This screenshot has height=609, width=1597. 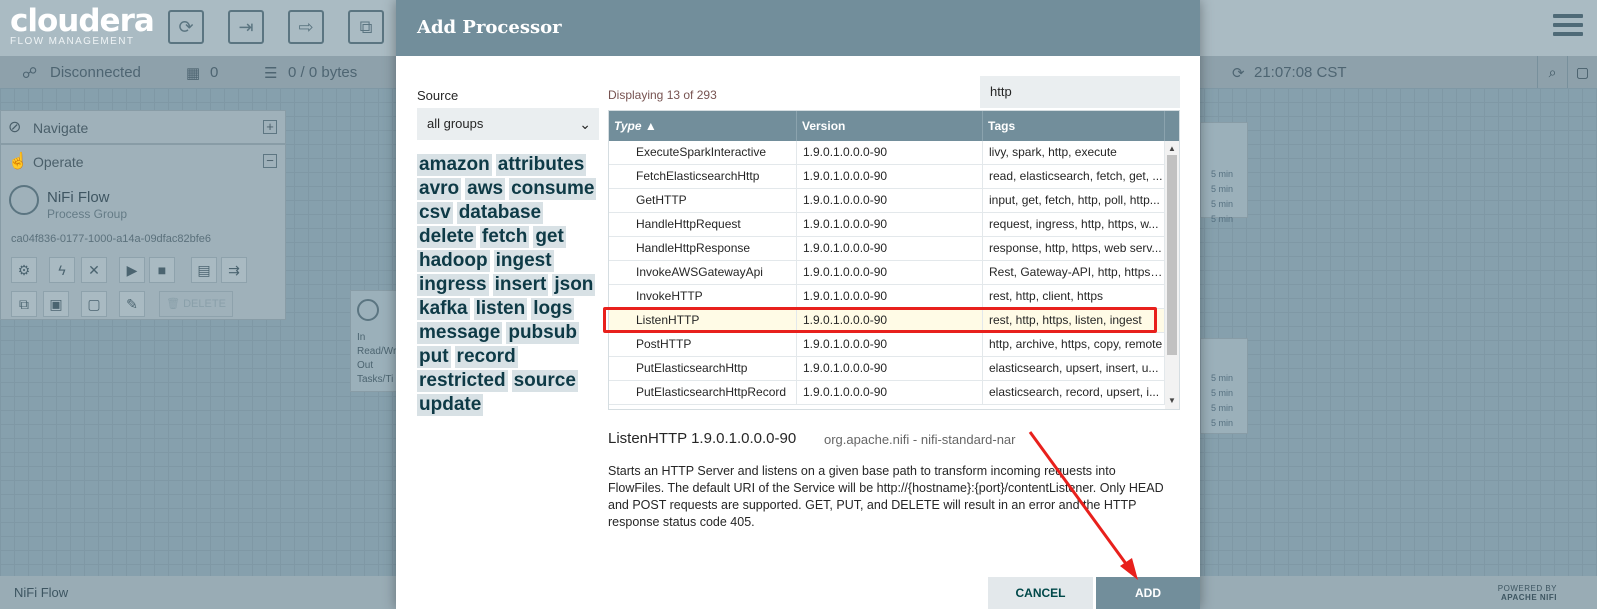 I want to click on column-tags: Tags, so click(x=1074, y=126).